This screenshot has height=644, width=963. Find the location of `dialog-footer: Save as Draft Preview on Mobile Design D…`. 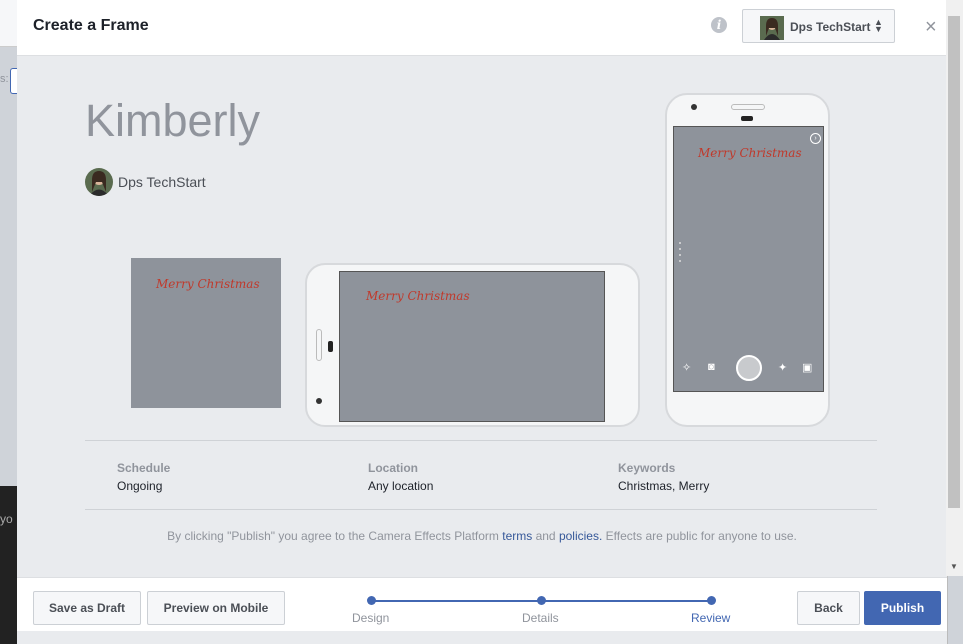

dialog-footer: Save as Draft Preview on Mobile Design D… is located at coordinates (482, 604).